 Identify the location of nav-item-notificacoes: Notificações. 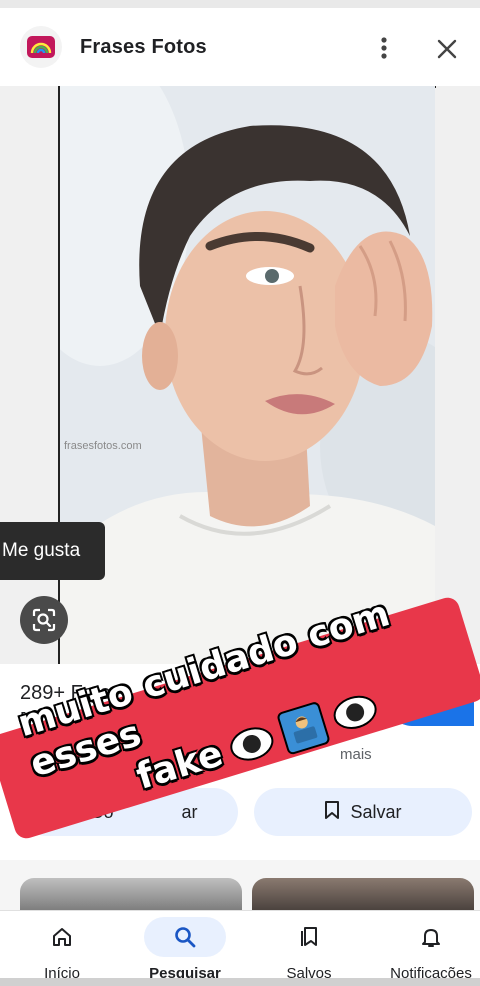
(431, 948).